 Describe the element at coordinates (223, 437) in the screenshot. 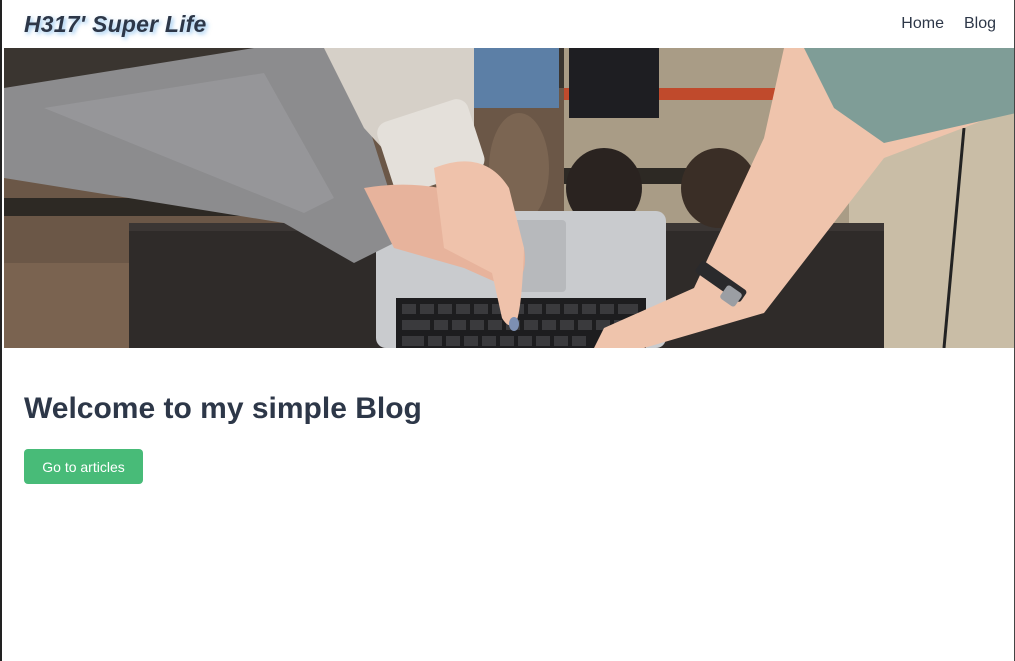

I see `main-content: Welcome to my simple Blog Go to articles` at that location.